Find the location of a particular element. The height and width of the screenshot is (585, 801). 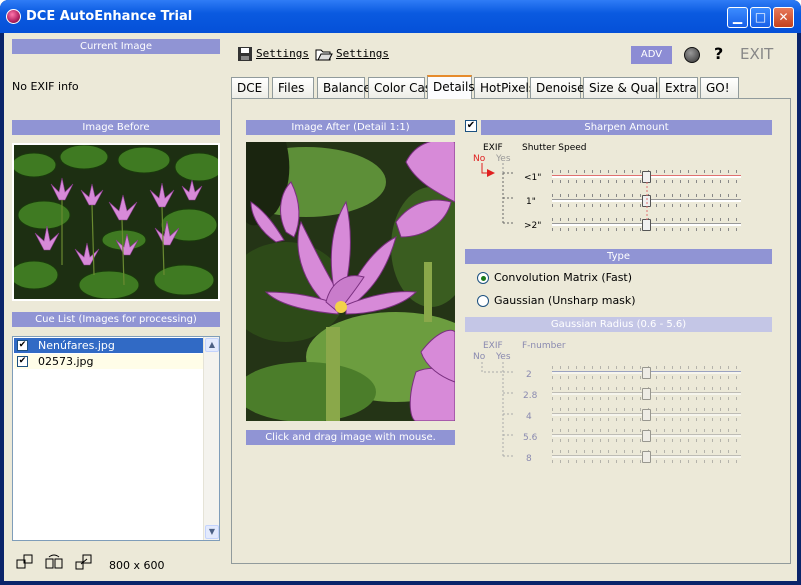

resize-icon is located at coordinates (84, 563).